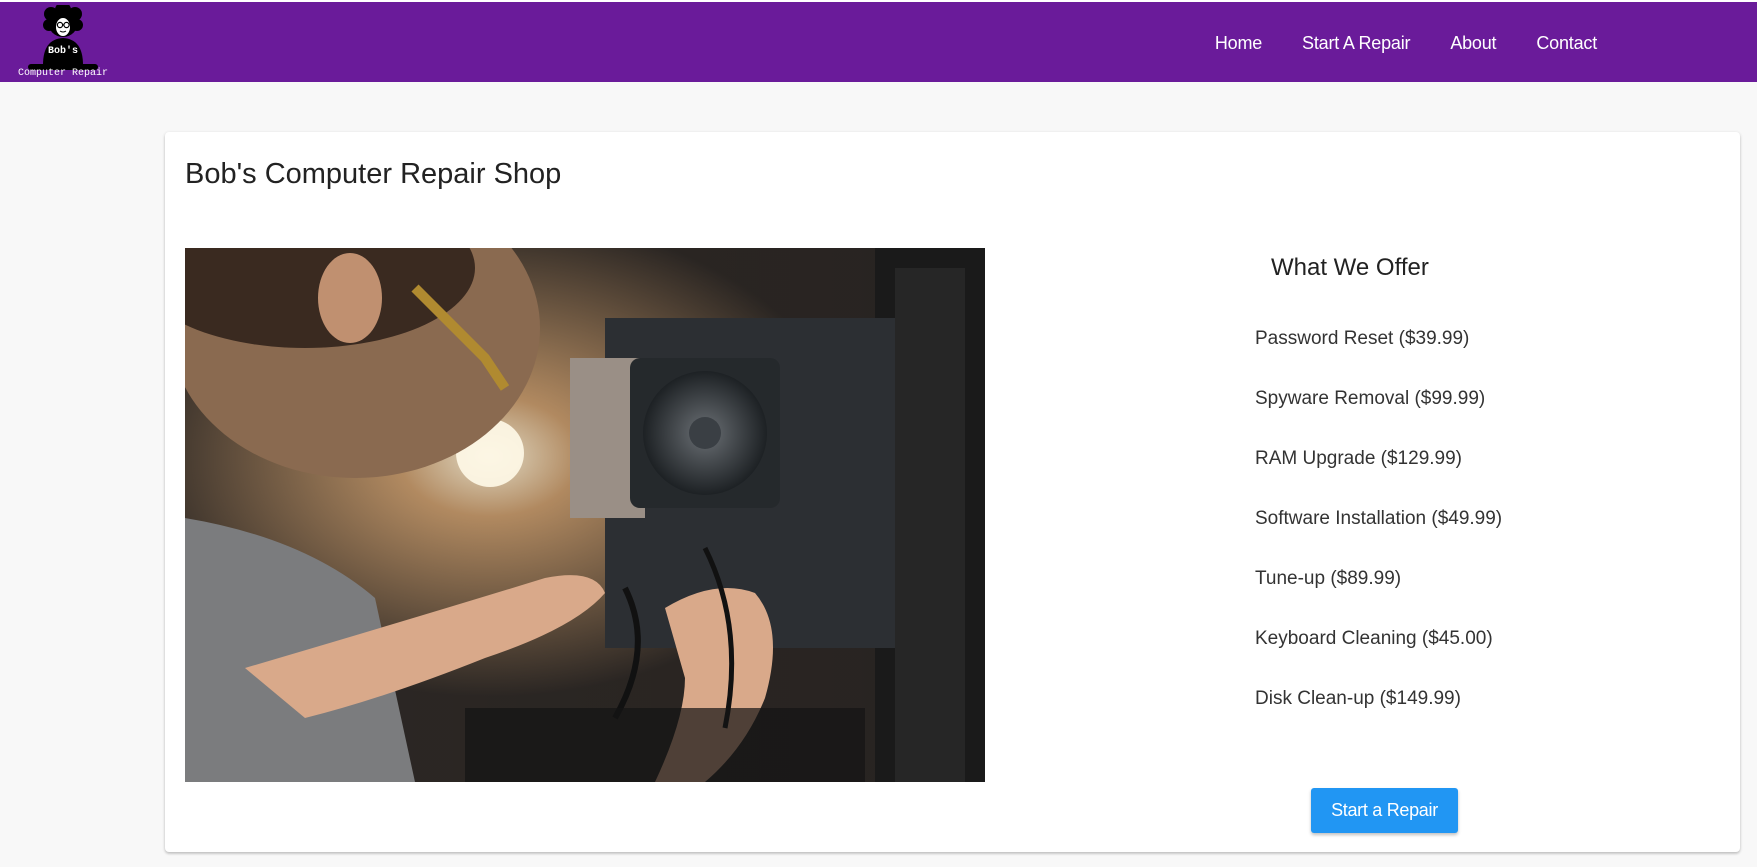 The width and height of the screenshot is (1757, 867). What do you see at coordinates (63, 36) in the screenshot?
I see `afro-person-logo-icon` at bounding box center [63, 36].